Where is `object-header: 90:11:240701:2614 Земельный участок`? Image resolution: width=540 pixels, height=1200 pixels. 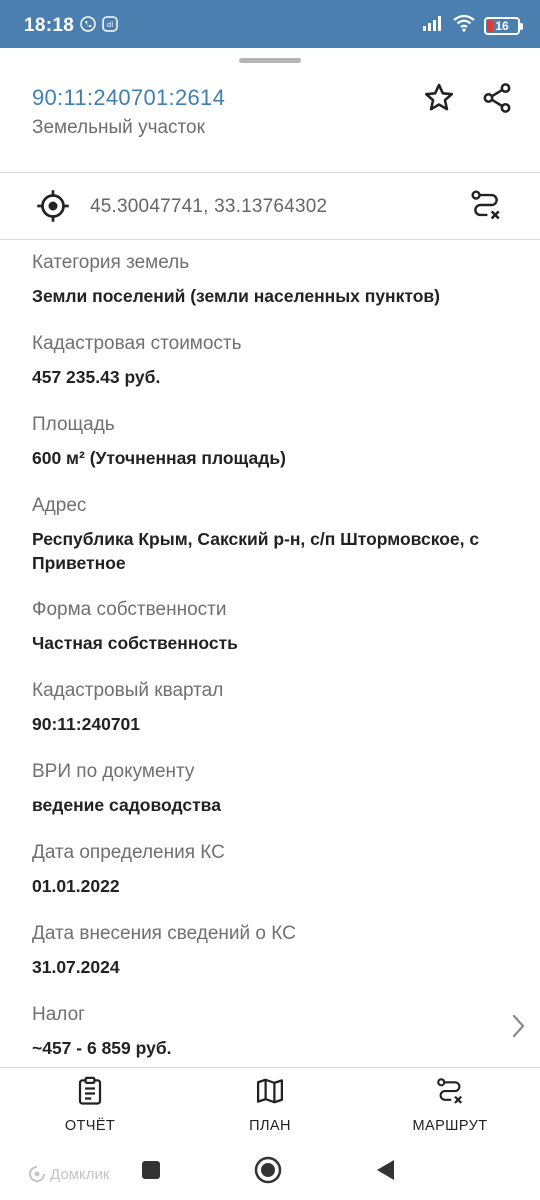
object-header: 90:11:240701:2614 Земельный участок is located at coordinates (270, 121).